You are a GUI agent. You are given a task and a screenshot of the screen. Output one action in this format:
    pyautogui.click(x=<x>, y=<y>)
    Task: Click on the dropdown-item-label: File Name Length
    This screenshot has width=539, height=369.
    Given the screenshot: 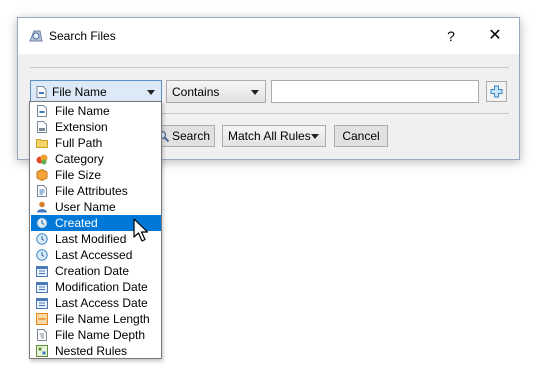 What is the action you would take?
    pyautogui.click(x=102, y=319)
    